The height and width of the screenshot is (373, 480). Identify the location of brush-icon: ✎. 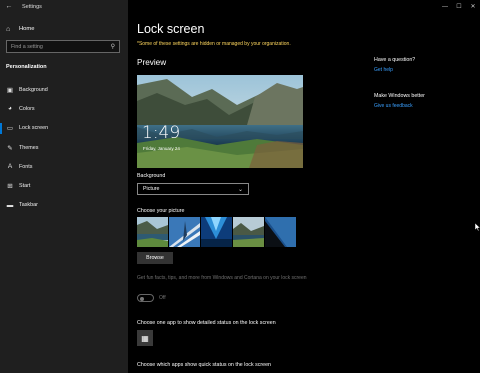
(10, 148).